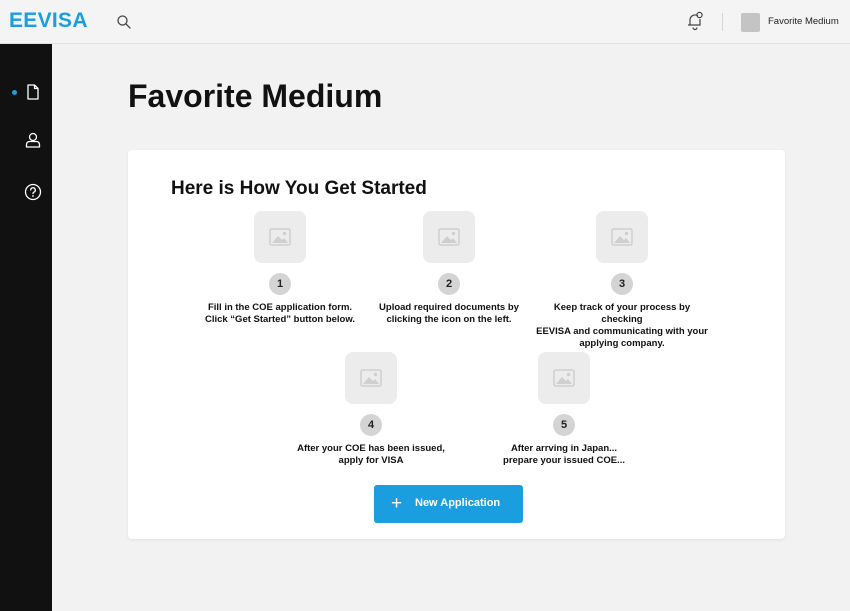 The width and height of the screenshot is (850, 611). What do you see at coordinates (564, 425) in the screenshot?
I see `step-number: 5` at bounding box center [564, 425].